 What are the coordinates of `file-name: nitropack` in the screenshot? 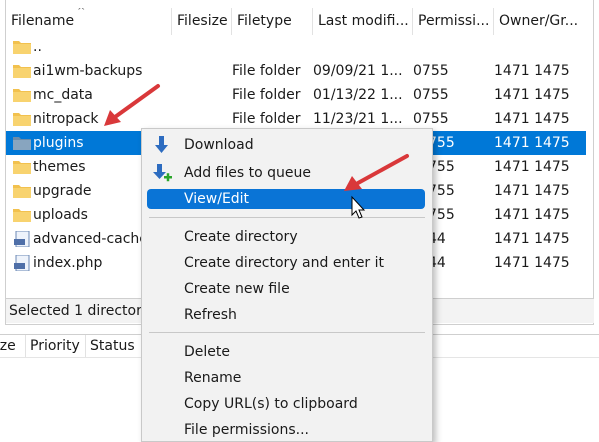 It's located at (66, 119).